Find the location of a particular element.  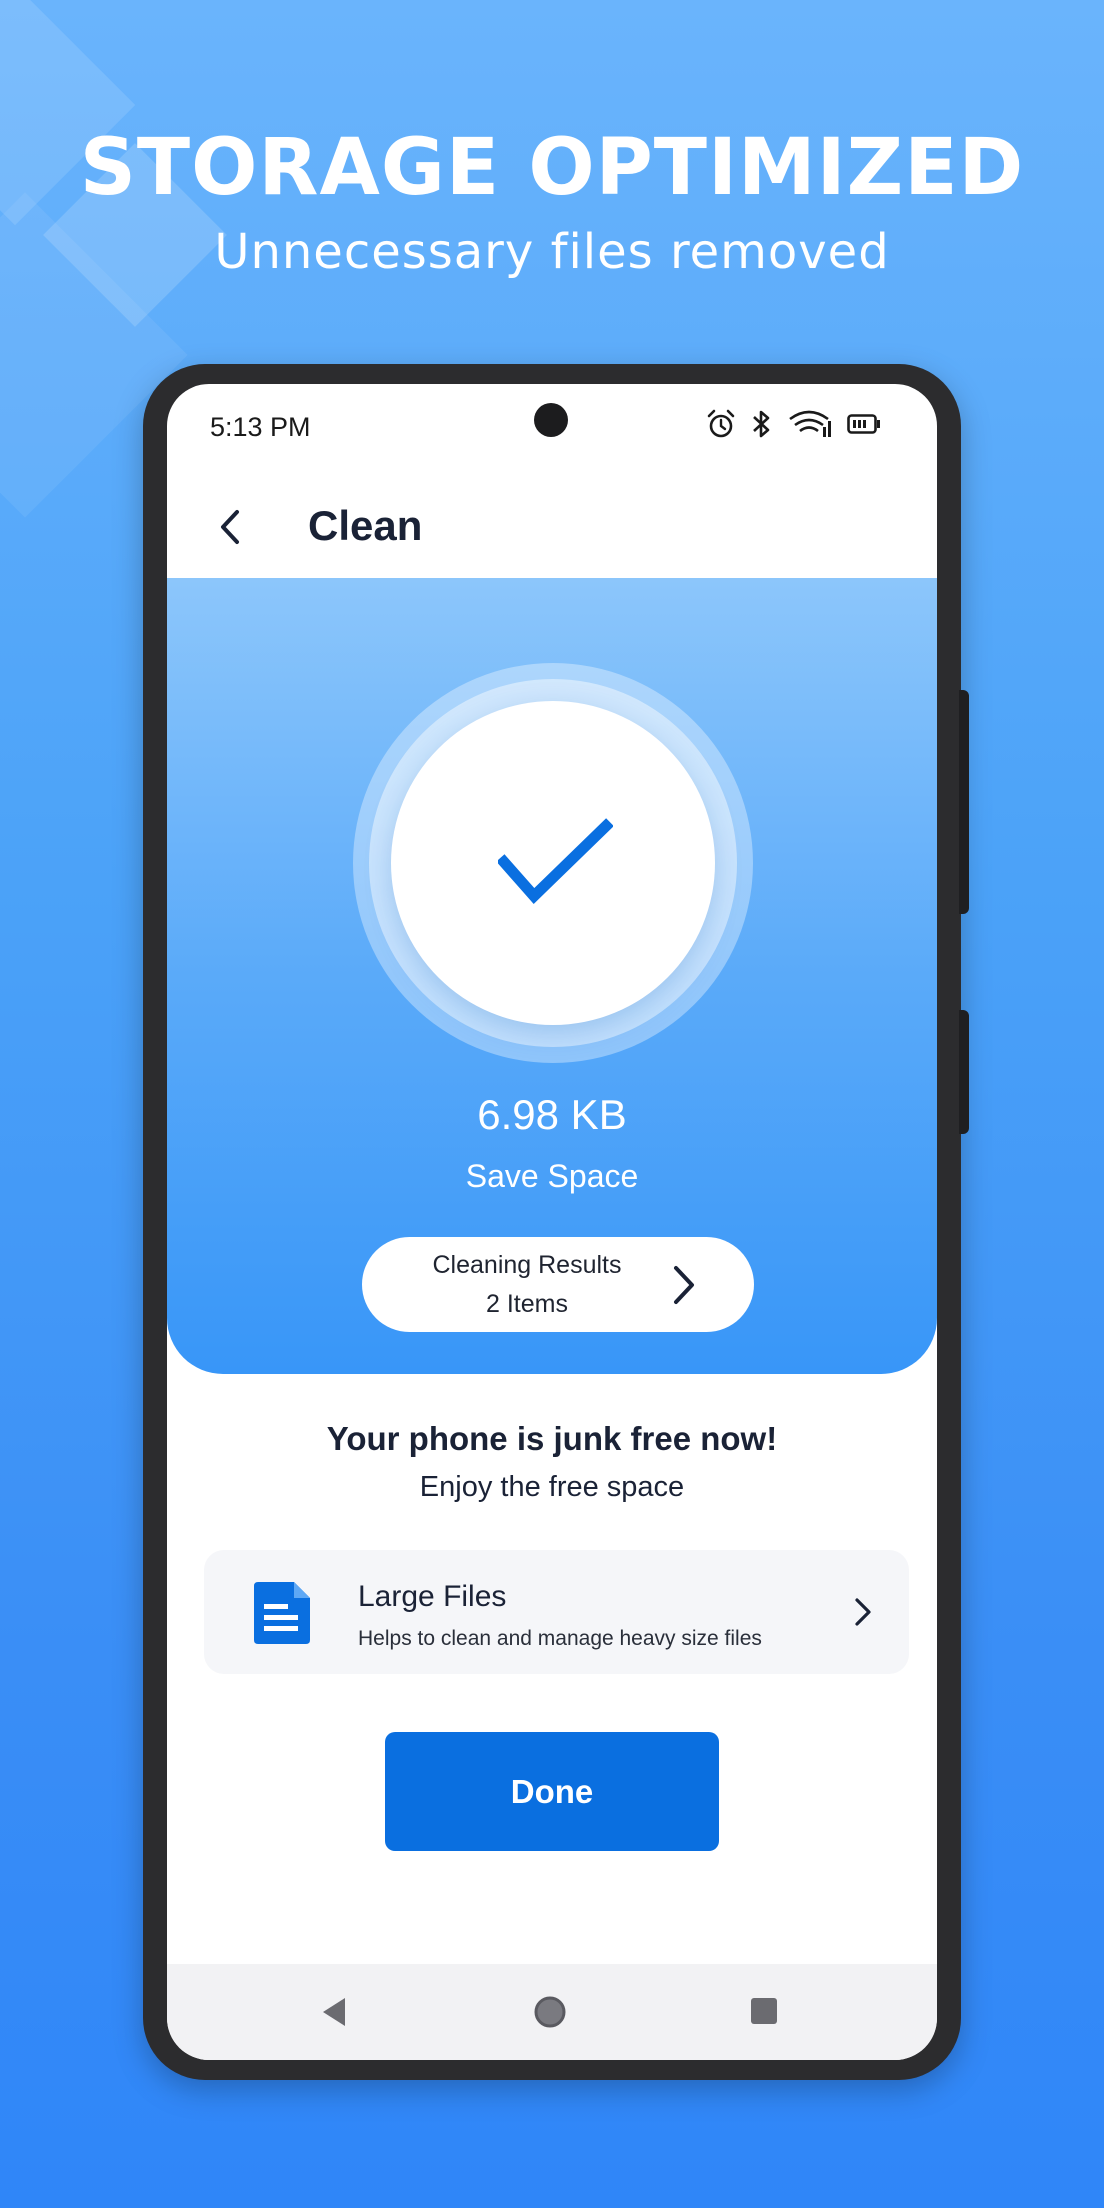

status-bar: 5:13 PM is located at coordinates (552, 424).